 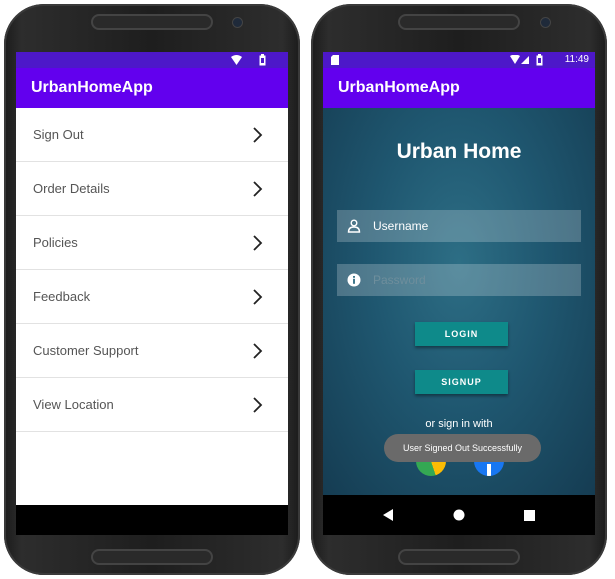 I want to click on menu-item-customer-support: Customer Support, so click(x=152, y=351).